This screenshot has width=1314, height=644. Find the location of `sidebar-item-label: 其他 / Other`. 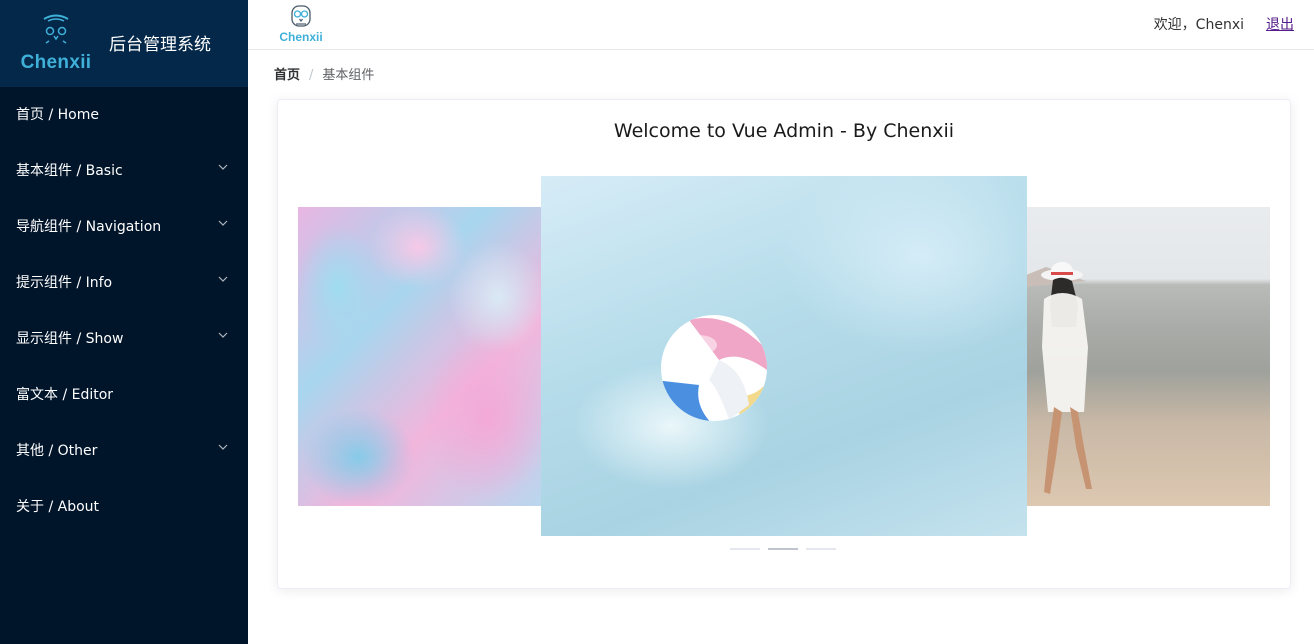

sidebar-item-label: 其他 / Other is located at coordinates (57, 451).